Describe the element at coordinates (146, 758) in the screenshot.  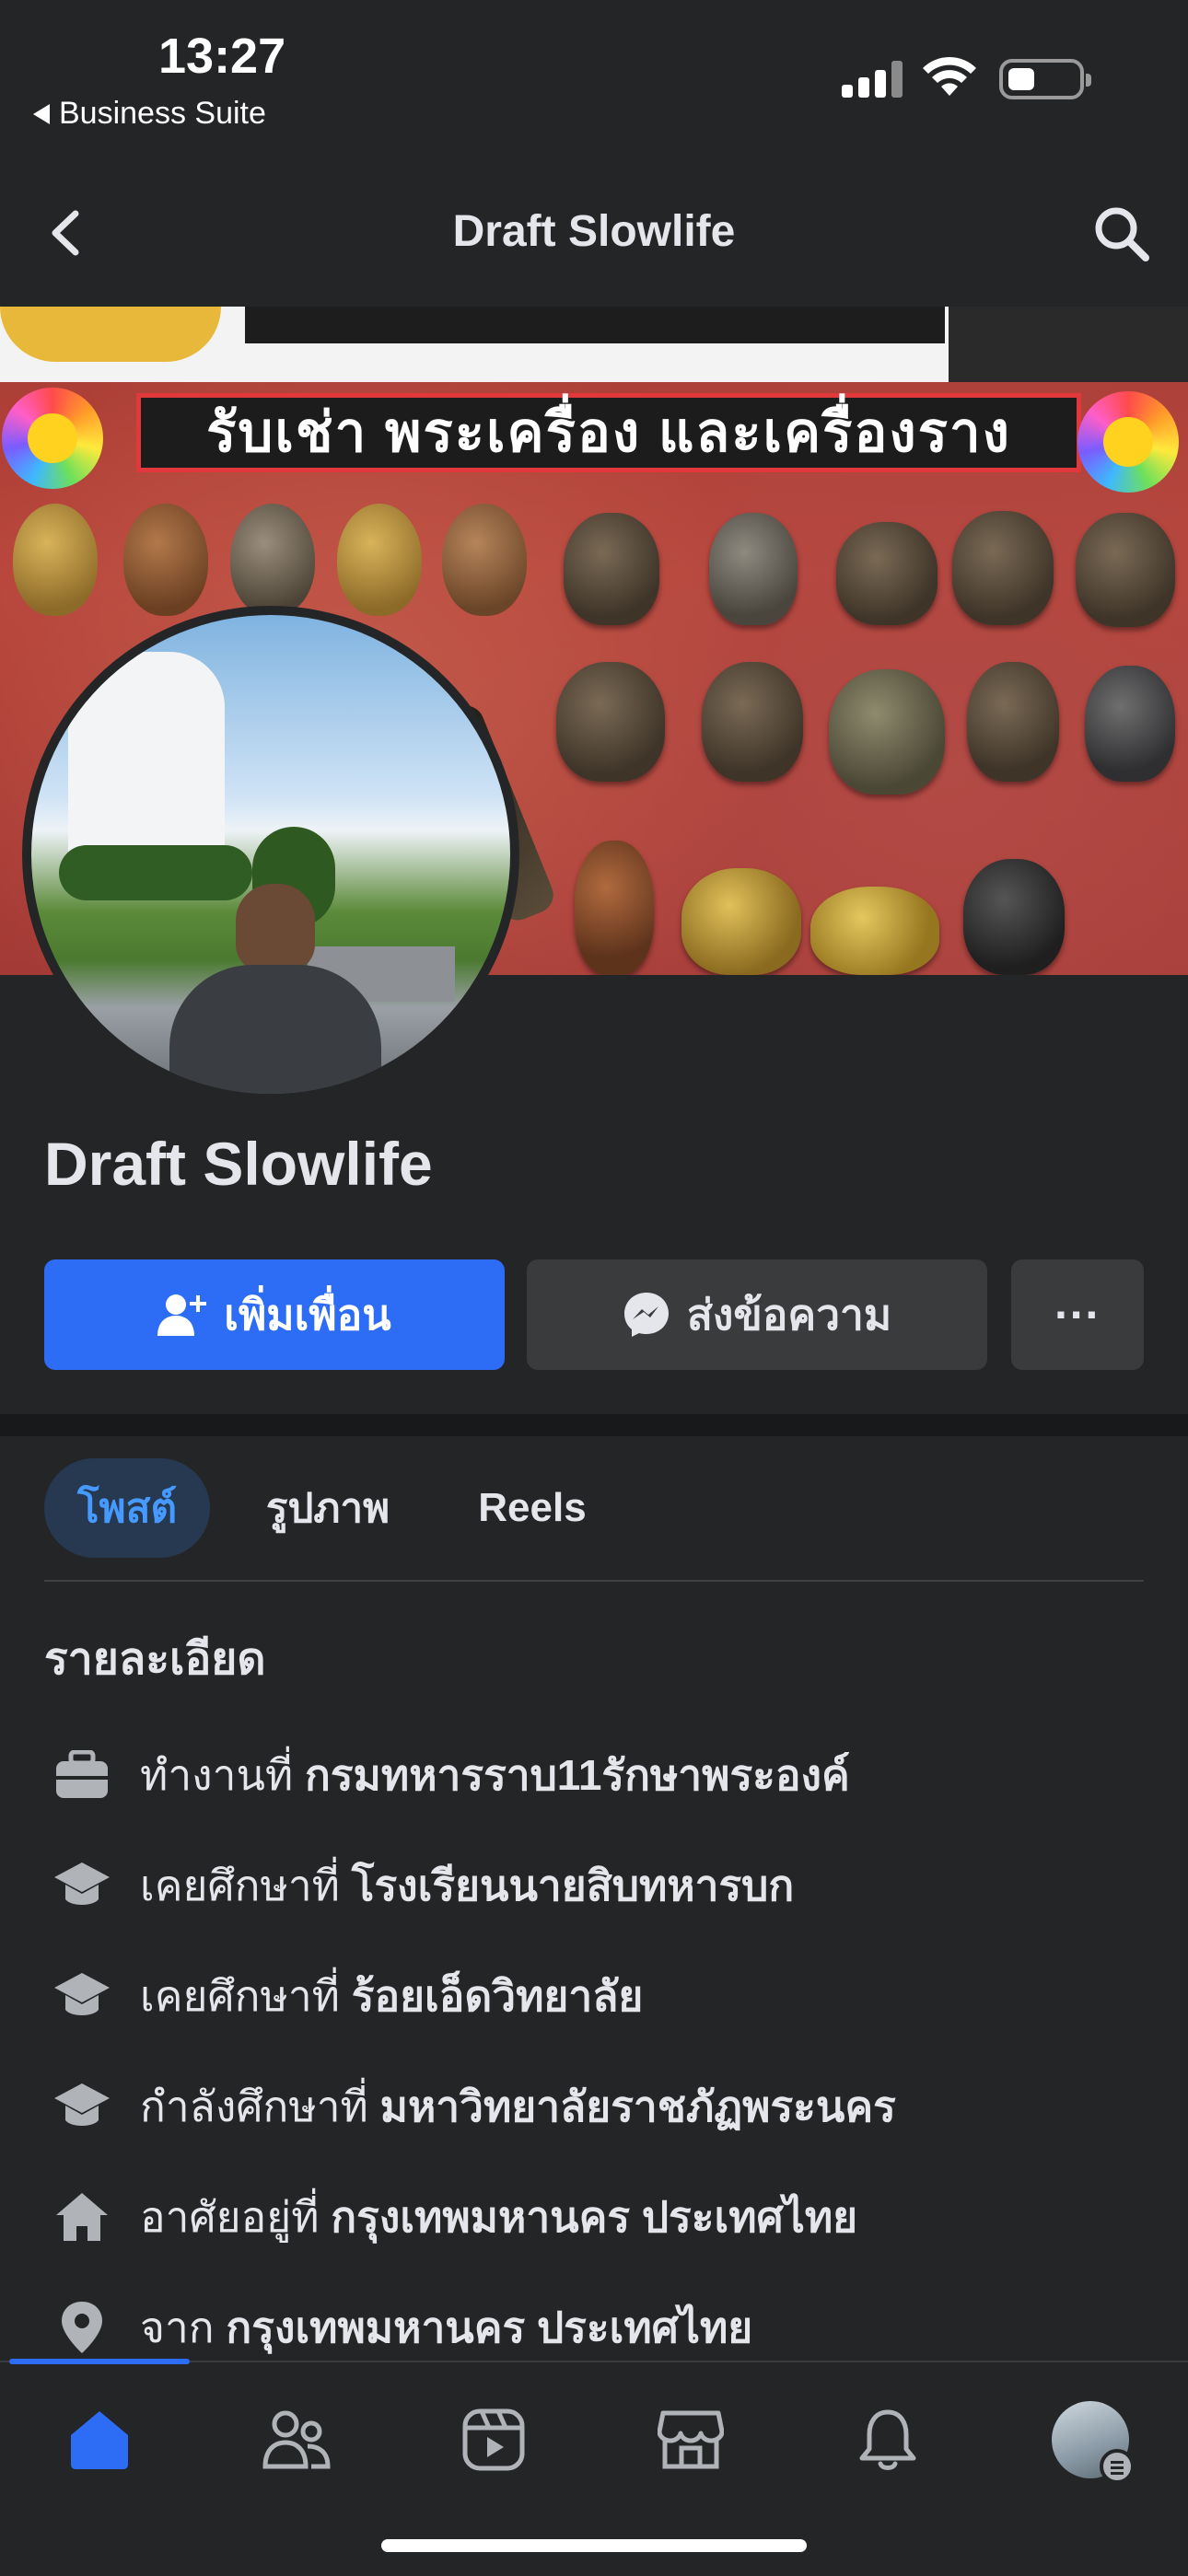
I see `white-statue-shape` at that location.